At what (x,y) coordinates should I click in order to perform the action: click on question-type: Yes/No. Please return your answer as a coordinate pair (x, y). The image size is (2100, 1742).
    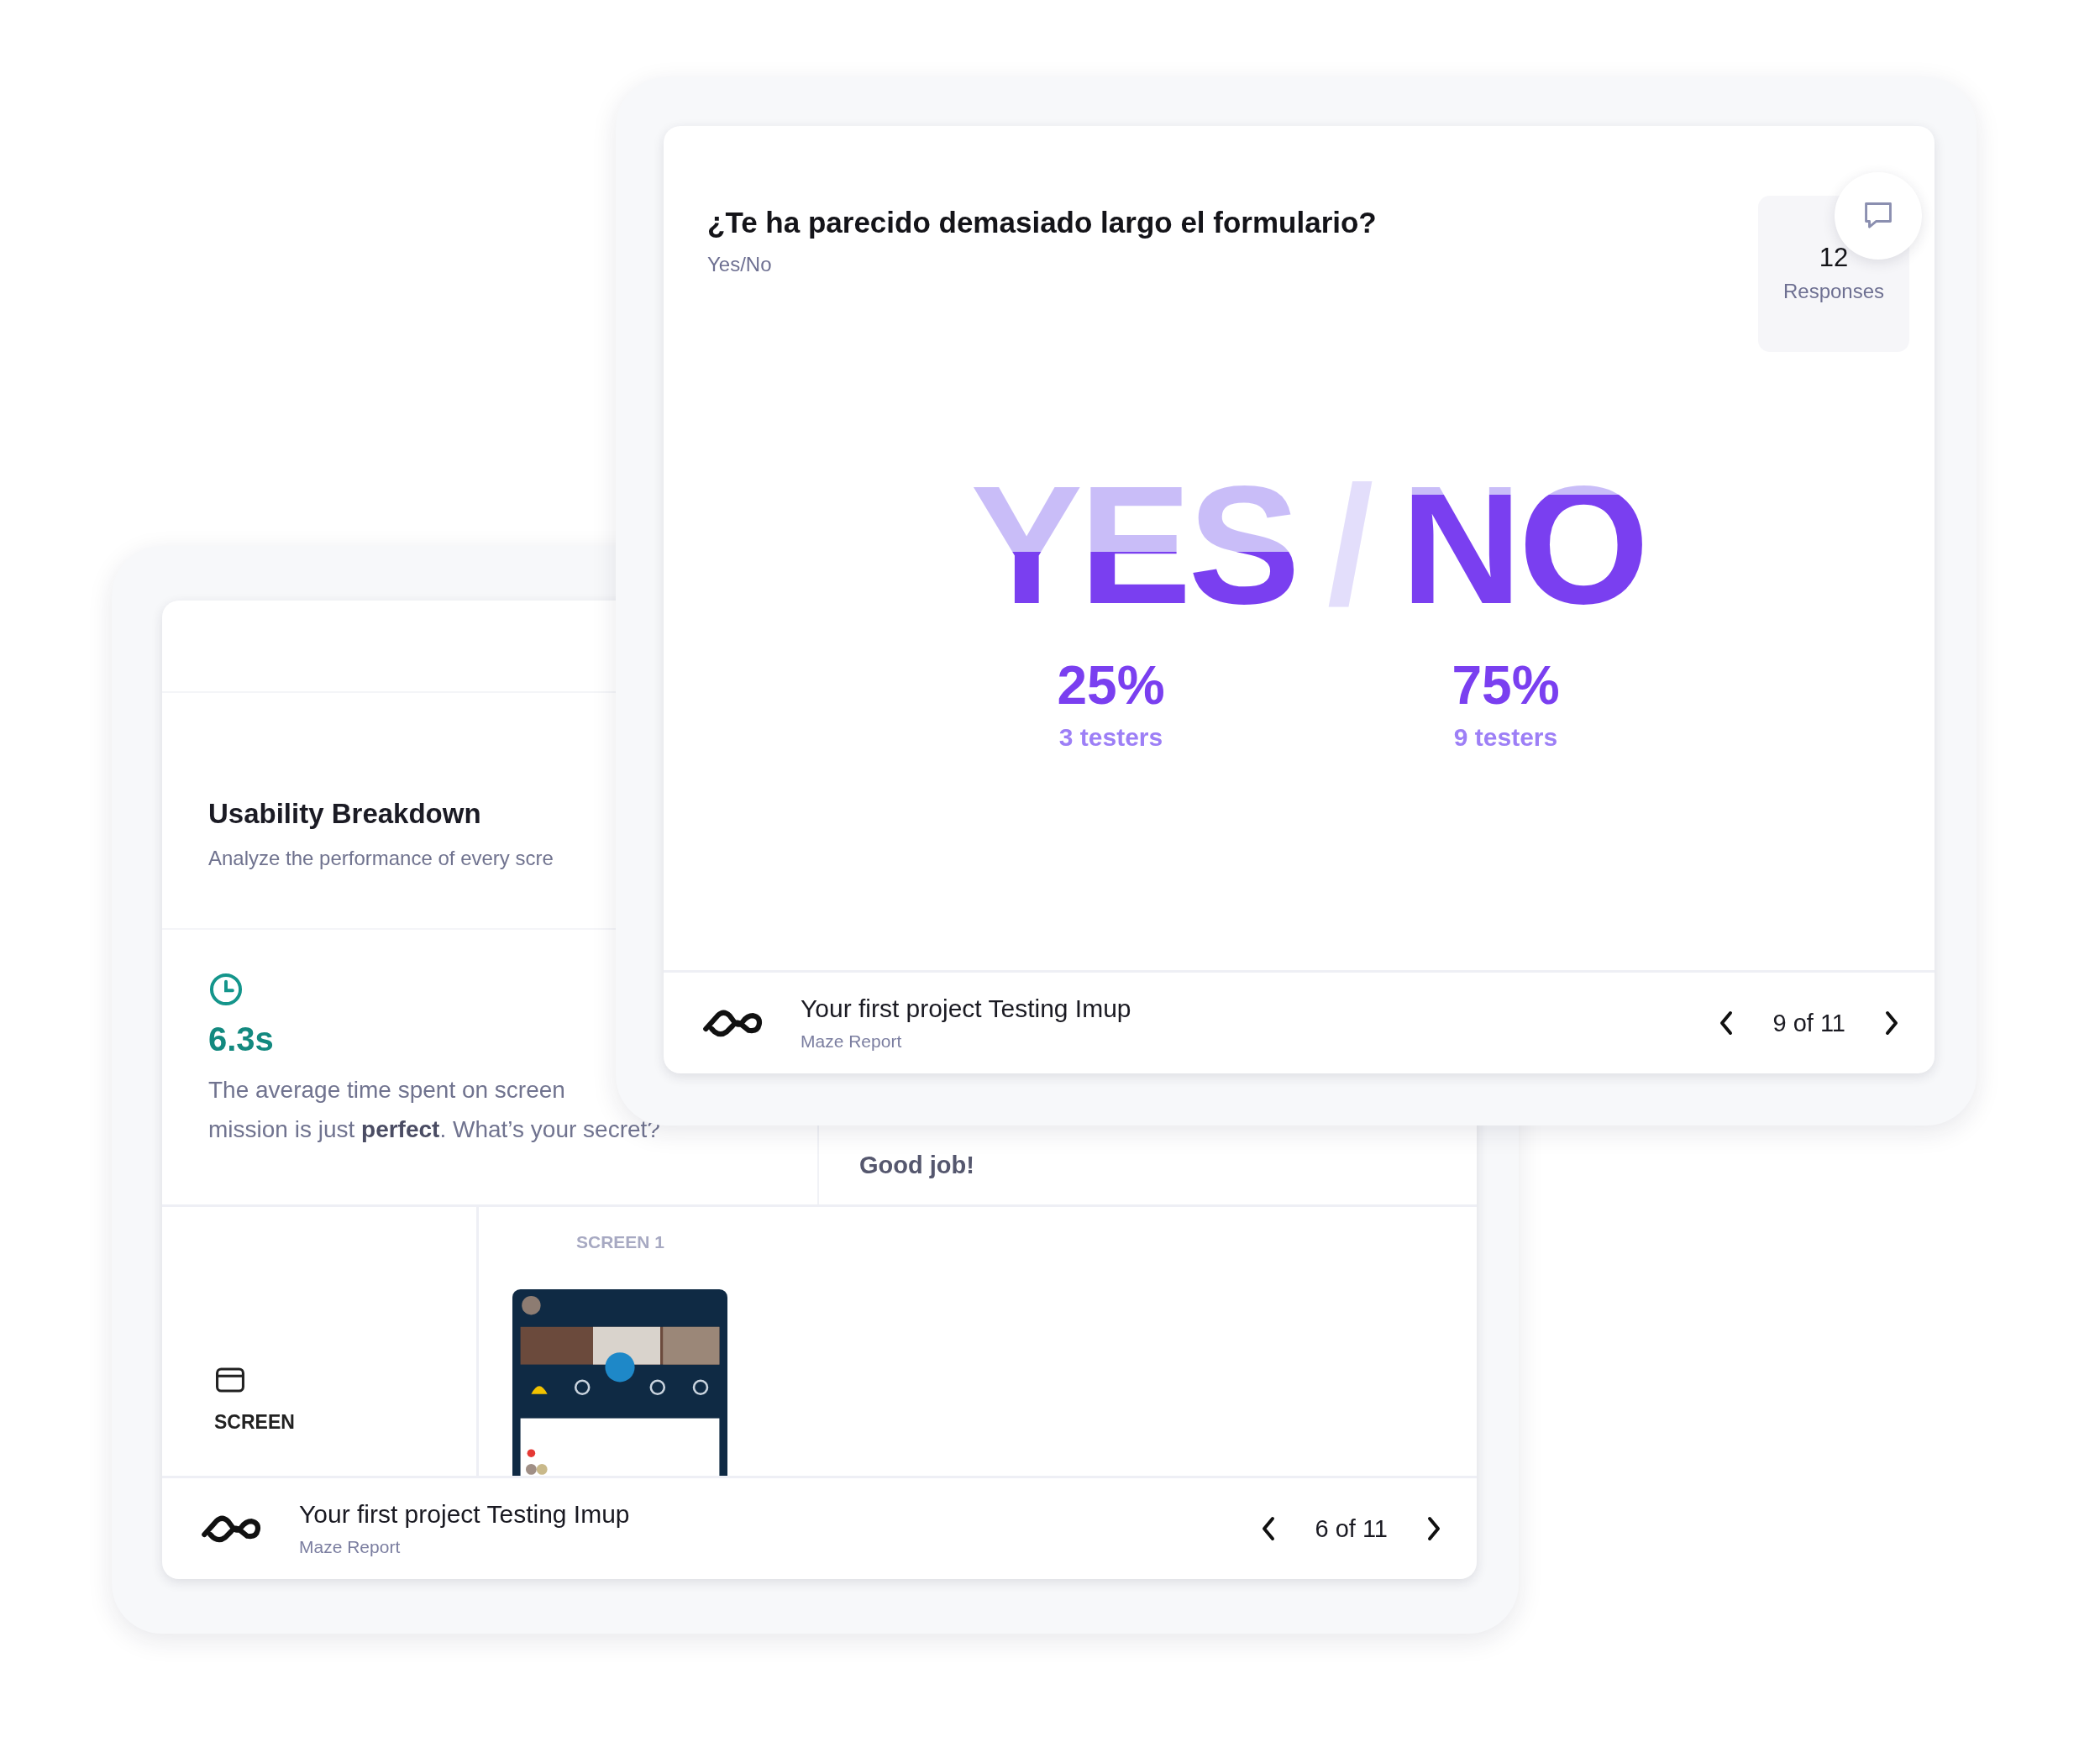
    Looking at the image, I should click on (740, 264).